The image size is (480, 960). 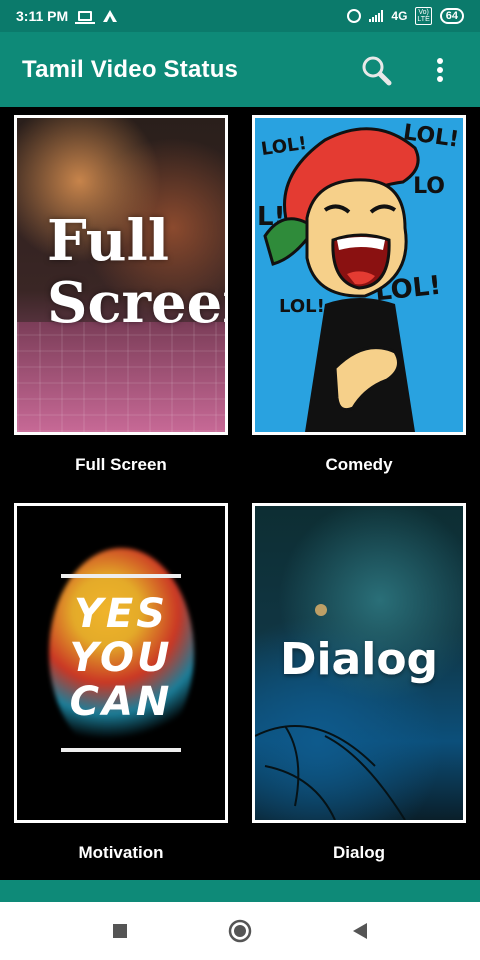 What do you see at coordinates (136, 303) in the screenshot?
I see `thumb-word: Screen` at bounding box center [136, 303].